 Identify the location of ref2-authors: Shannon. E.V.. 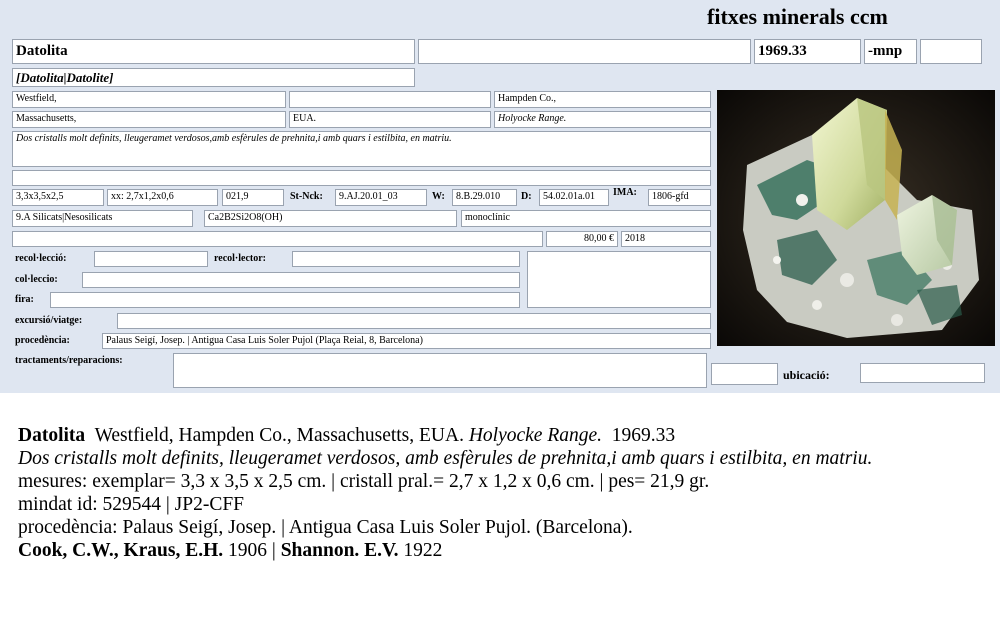
(339, 550).